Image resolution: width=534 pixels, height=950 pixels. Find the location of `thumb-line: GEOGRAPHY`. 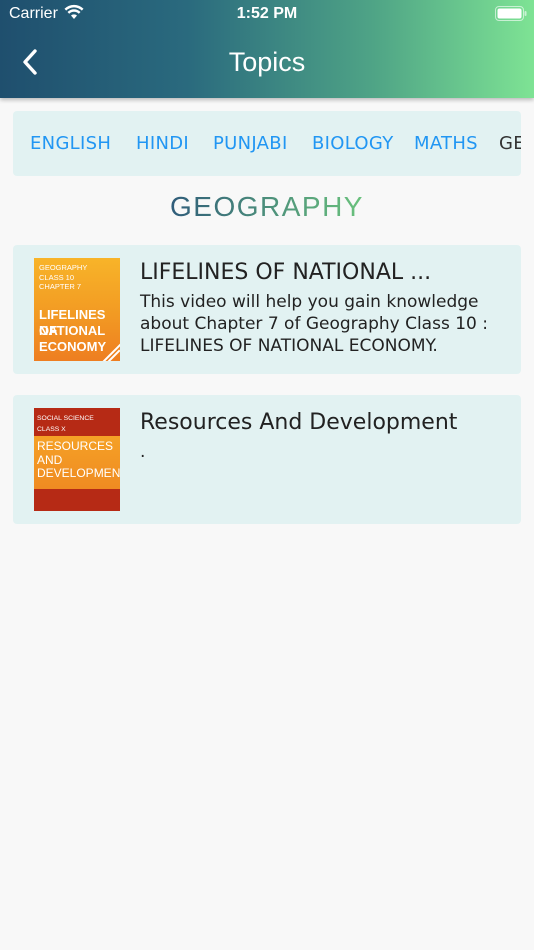

thumb-line: GEOGRAPHY is located at coordinates (63, 267).